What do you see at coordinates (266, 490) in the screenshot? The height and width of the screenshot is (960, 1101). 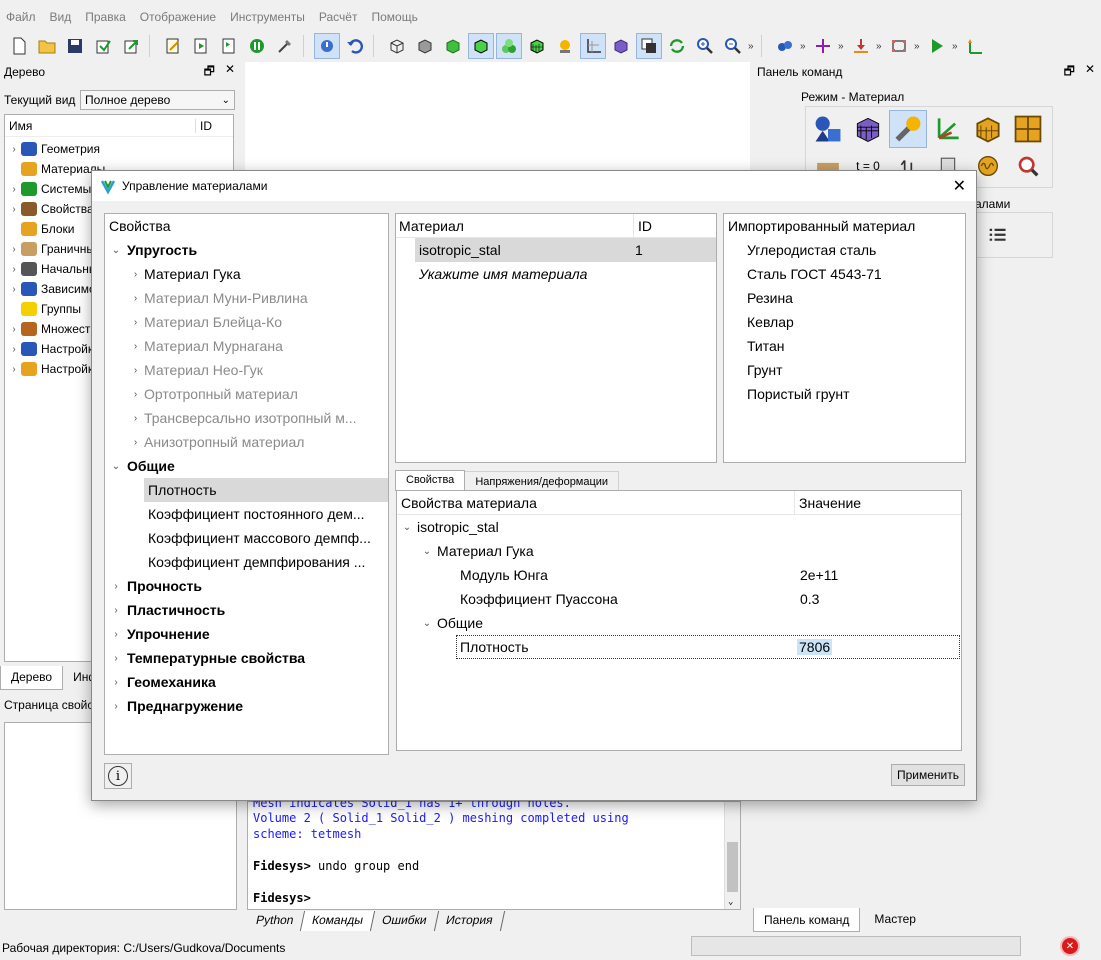 I see `property-type-item: Плотность` at bounding box center [266, 490].